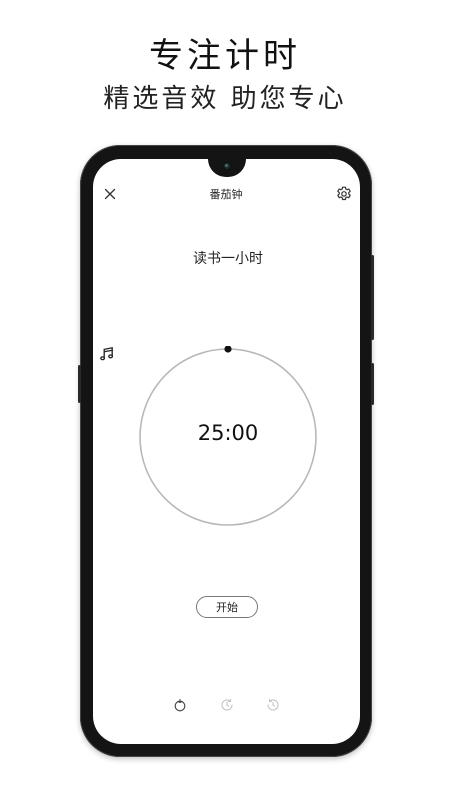 This screenshot has width=450, height=800. I want to click on nav-tab-timer, so click(227, 704).